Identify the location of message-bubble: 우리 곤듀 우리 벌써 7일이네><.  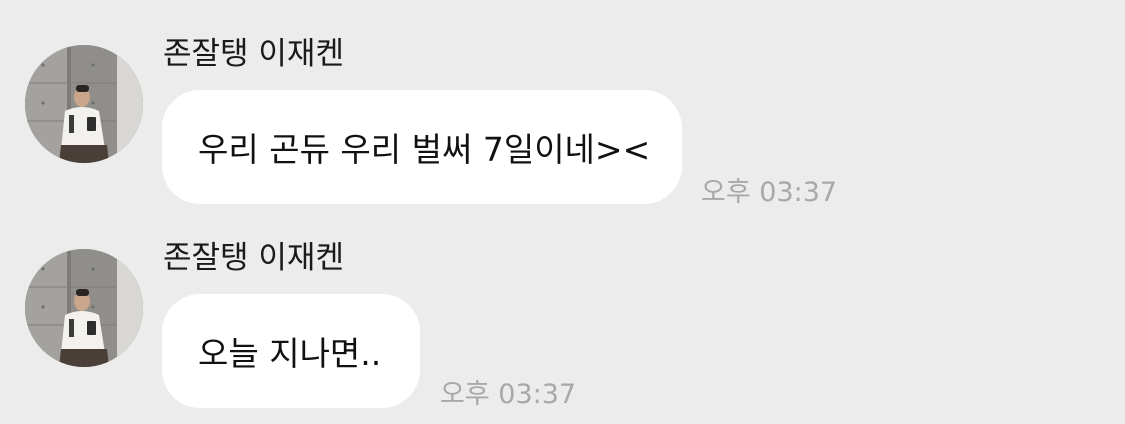
(422, 147).